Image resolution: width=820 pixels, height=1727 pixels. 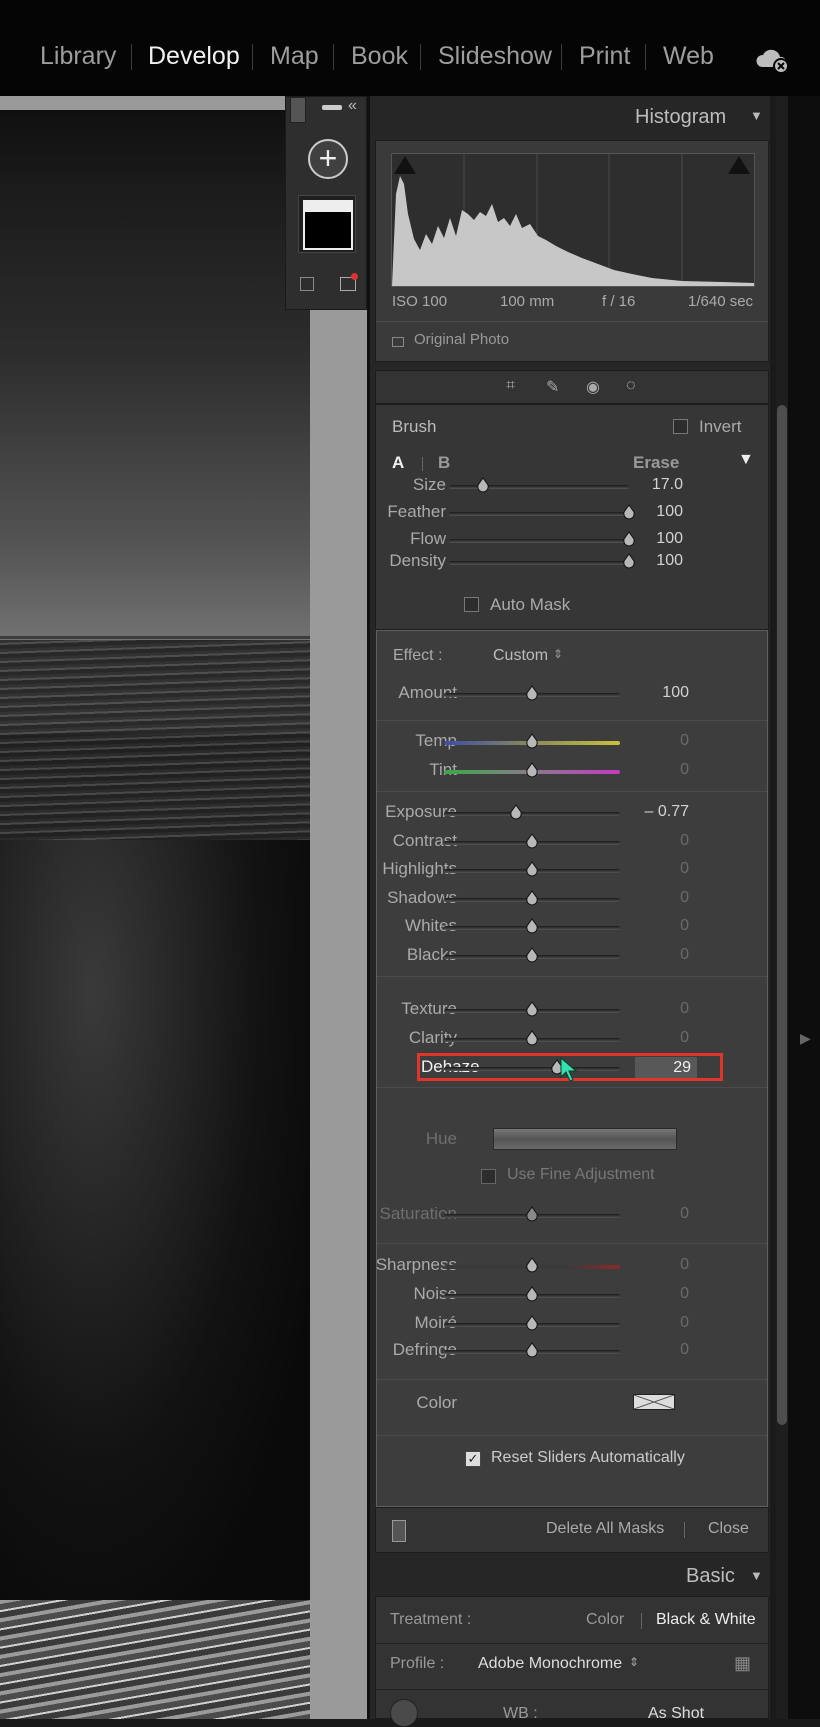 I want to click on amount-label: Amount, so click(x=427, y=692).